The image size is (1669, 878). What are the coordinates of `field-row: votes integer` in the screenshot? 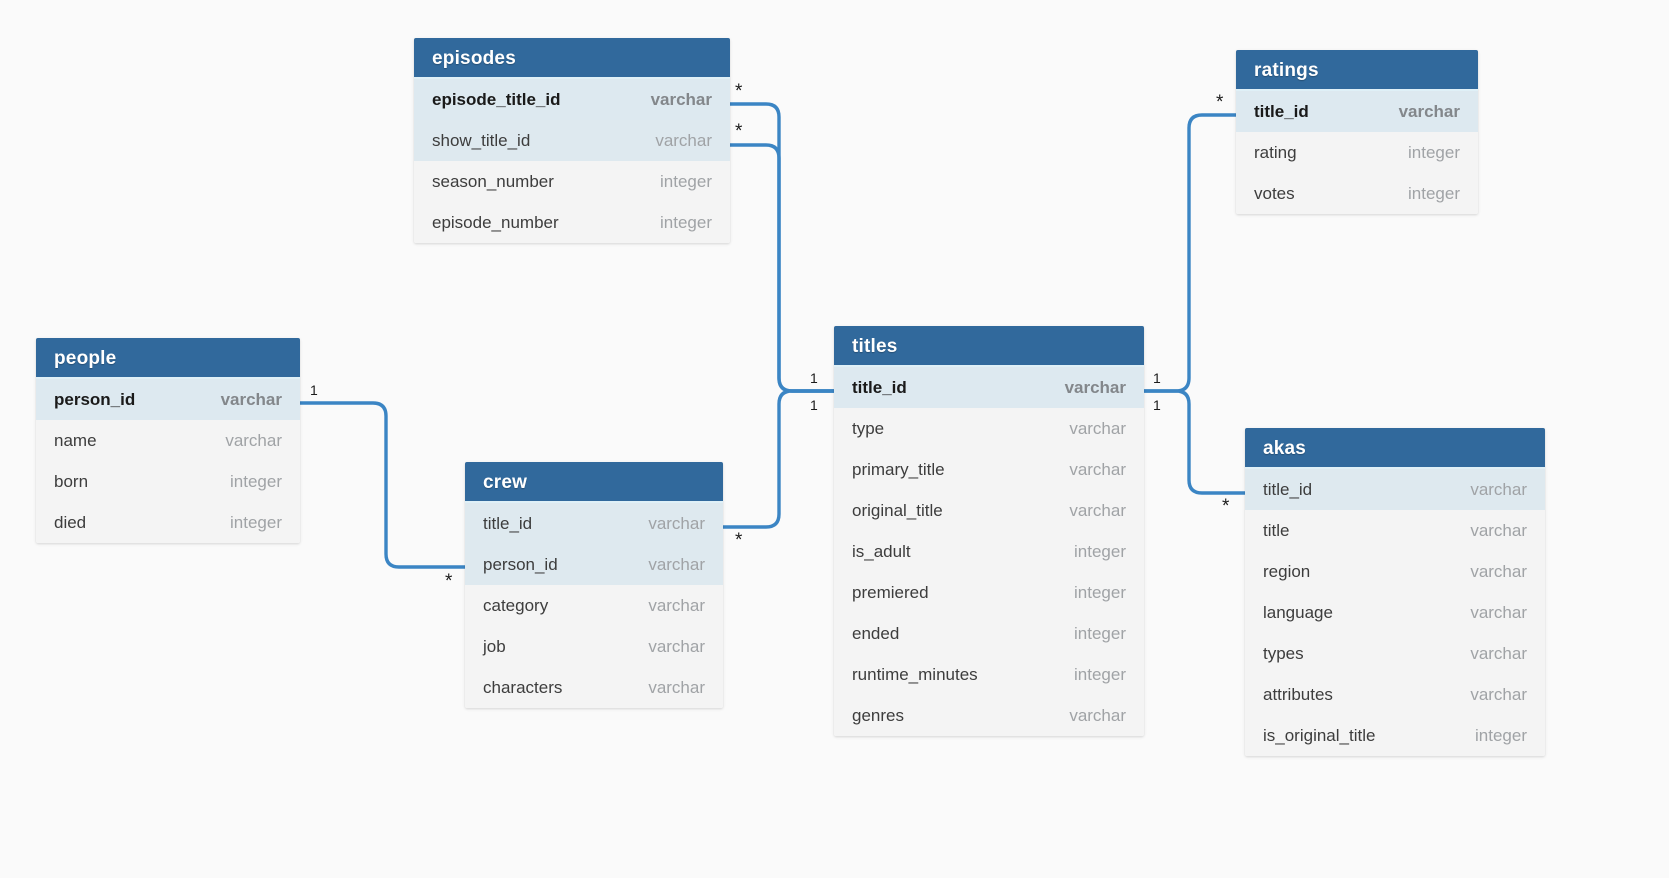 It's located at (1357, 193).